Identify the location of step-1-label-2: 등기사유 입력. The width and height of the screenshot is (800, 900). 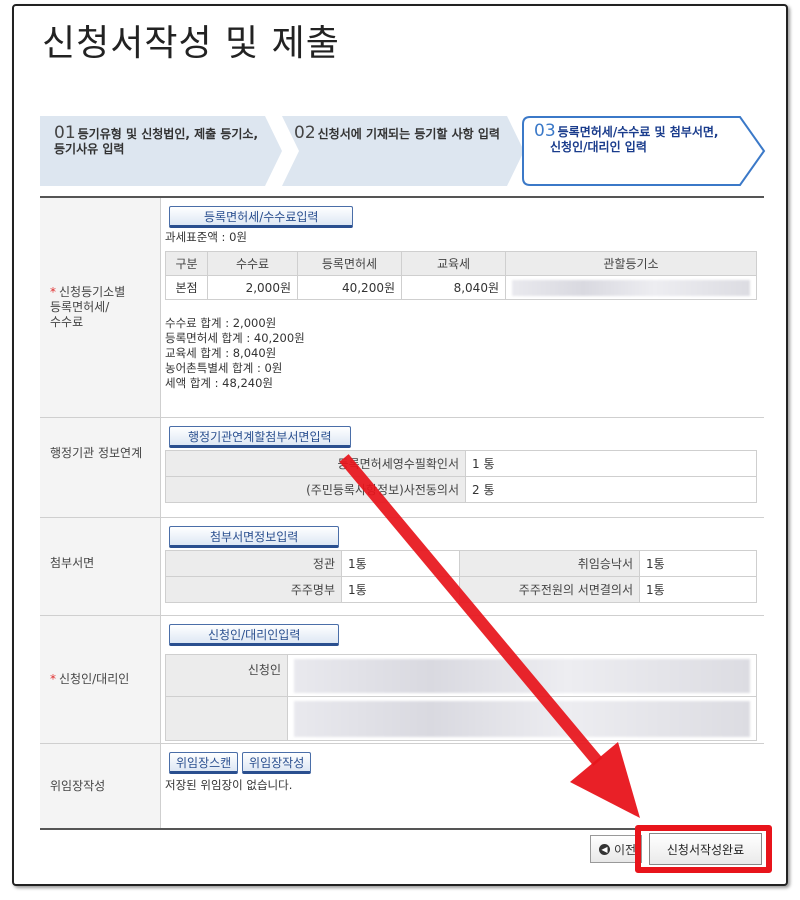
(89, 149).